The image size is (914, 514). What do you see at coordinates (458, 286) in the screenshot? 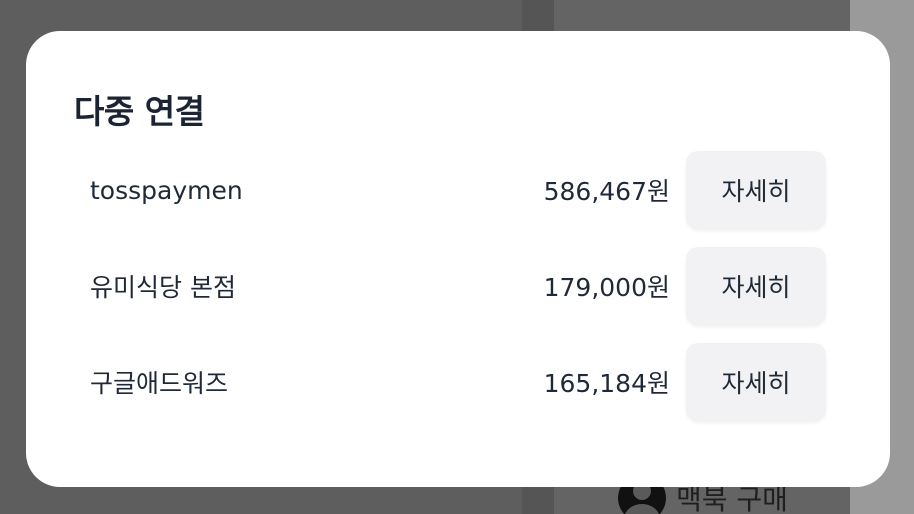
I see `connection-row: 유미식당 본점 179,000원 자세히` at bounding box center [458, 286].